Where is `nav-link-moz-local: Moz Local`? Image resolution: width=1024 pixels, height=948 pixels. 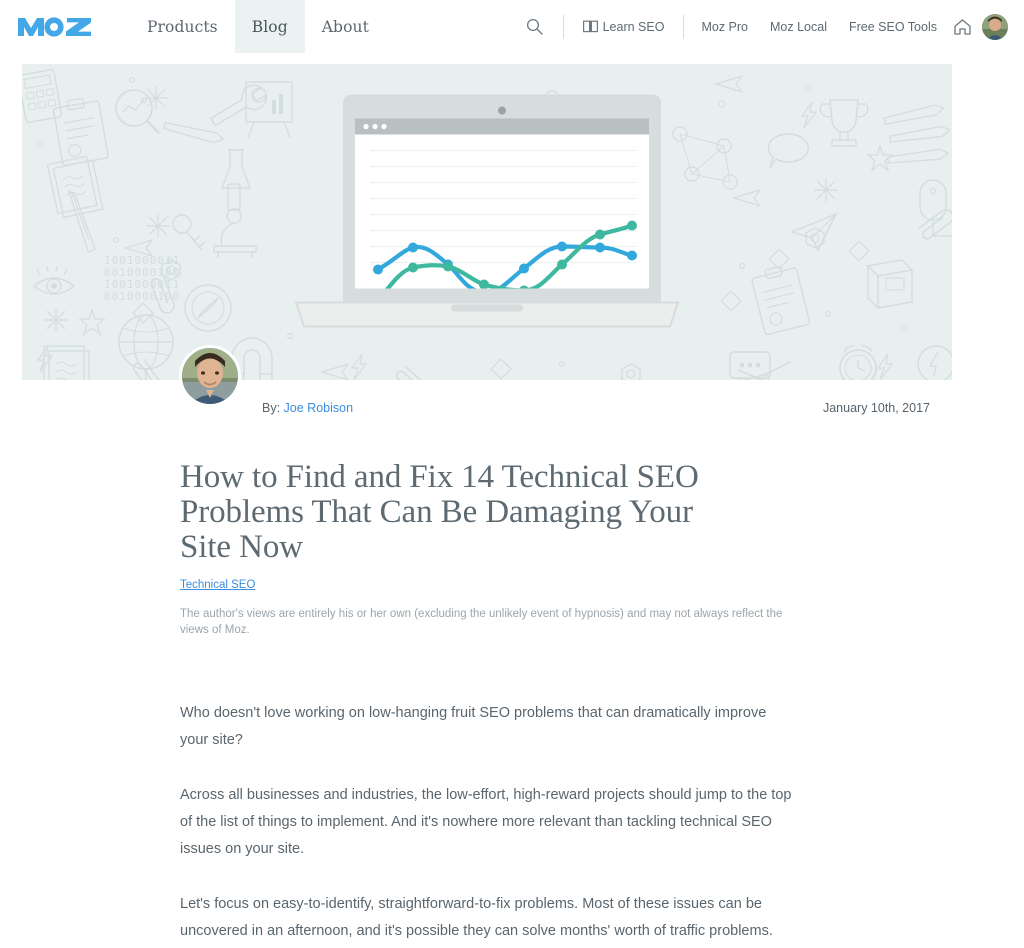 nav-link-moz-local: Moz Local is located at coordinates (798, 27).